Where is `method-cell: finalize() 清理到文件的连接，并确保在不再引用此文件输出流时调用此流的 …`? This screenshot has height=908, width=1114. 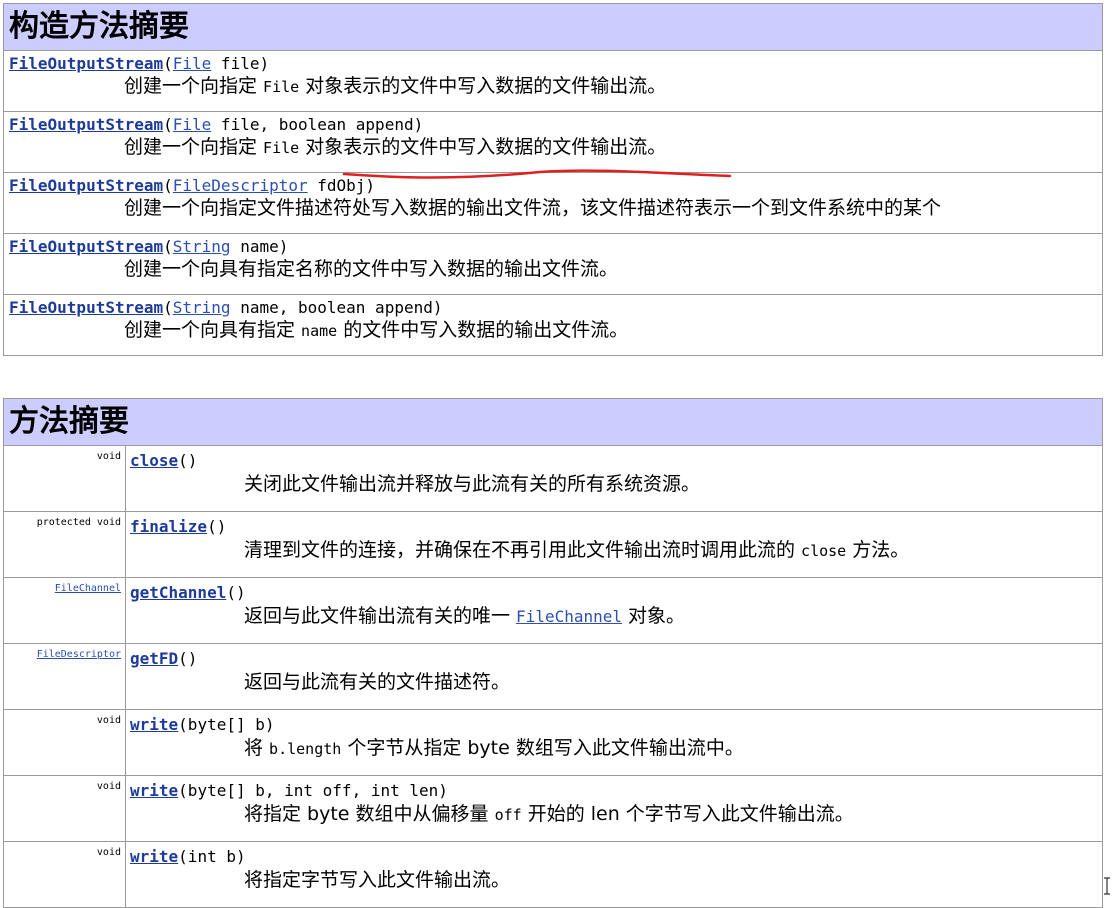 method-cell: finalize() 清理到文件的连接，并确保在不再引用此文件输出流时调用此流的 … is located at coordinates (614, 544).